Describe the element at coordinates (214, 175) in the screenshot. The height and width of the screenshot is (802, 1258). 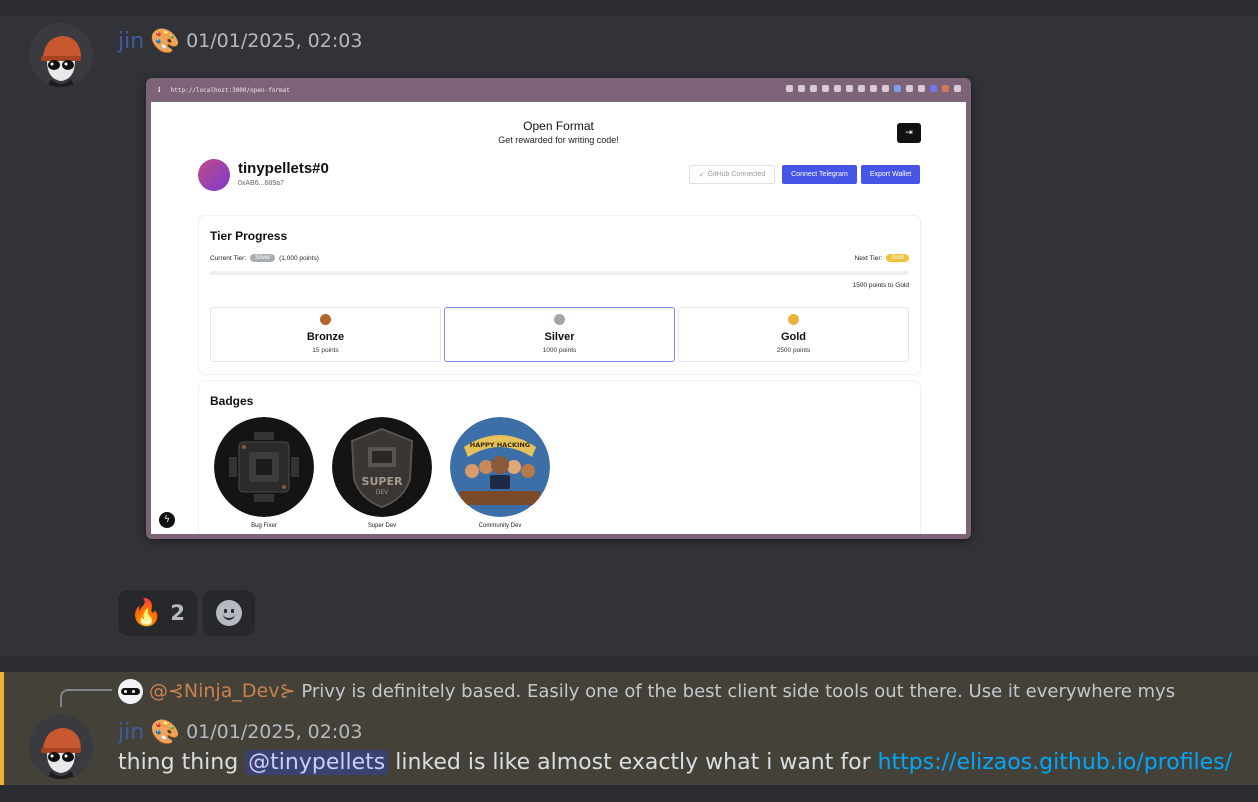
I see `profile-avatar` at that location.